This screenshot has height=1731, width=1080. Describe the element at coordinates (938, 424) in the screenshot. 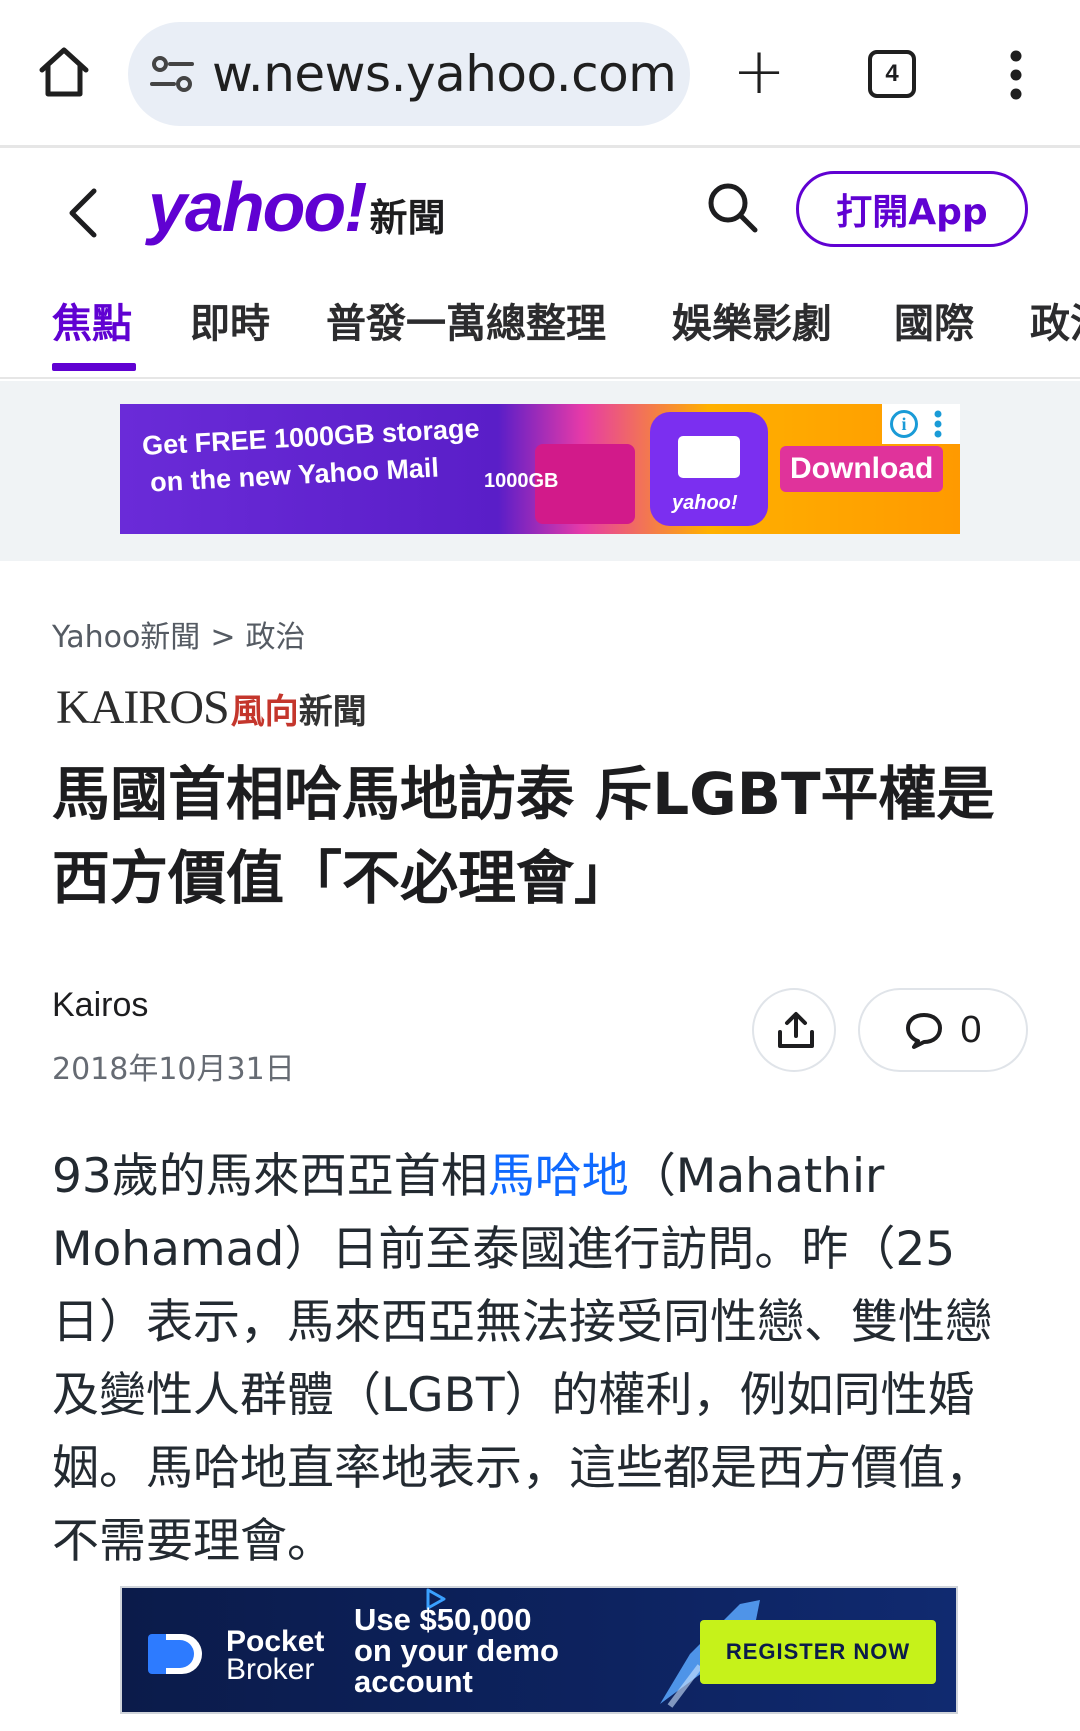

I see `ad-menu-icon` at that location.